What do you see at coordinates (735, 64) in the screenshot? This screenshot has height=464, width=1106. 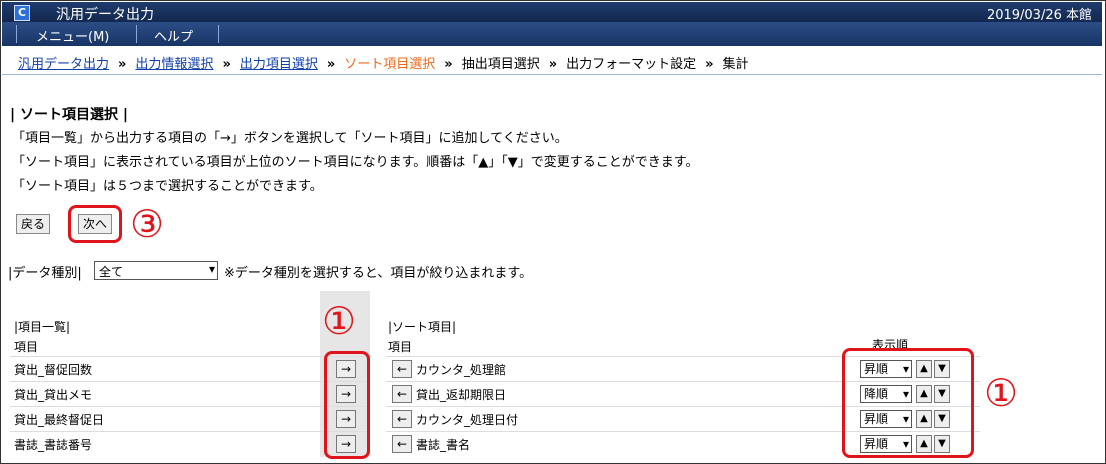 I see `breadcrumb-step-7: 集計` at bounding box center [735, 64].